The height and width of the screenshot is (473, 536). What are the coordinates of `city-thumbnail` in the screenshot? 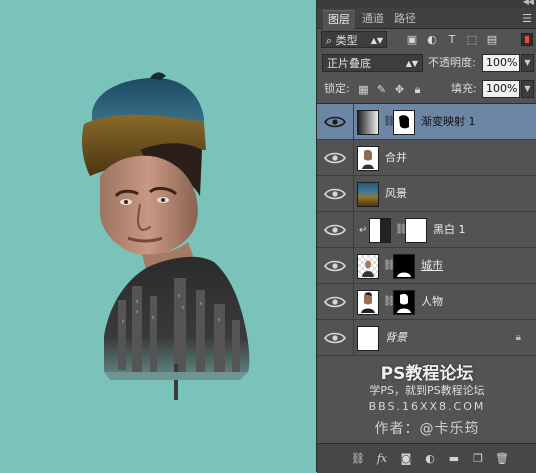 It's located at (368, 266).